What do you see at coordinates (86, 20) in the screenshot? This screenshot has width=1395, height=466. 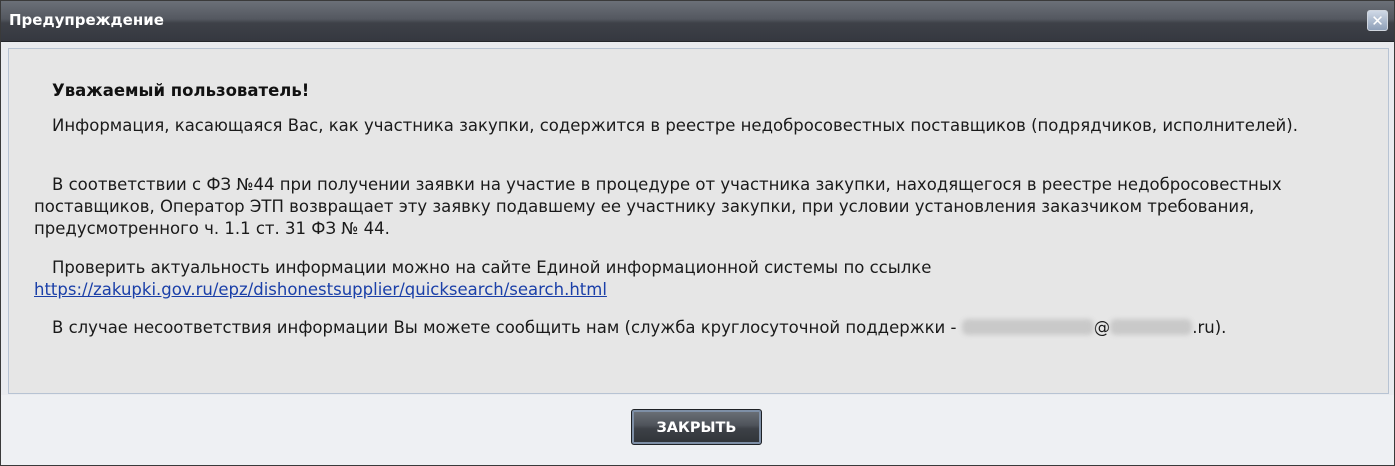 I see `dialog-title: Предупреждение` at bounding box center [86, 20].